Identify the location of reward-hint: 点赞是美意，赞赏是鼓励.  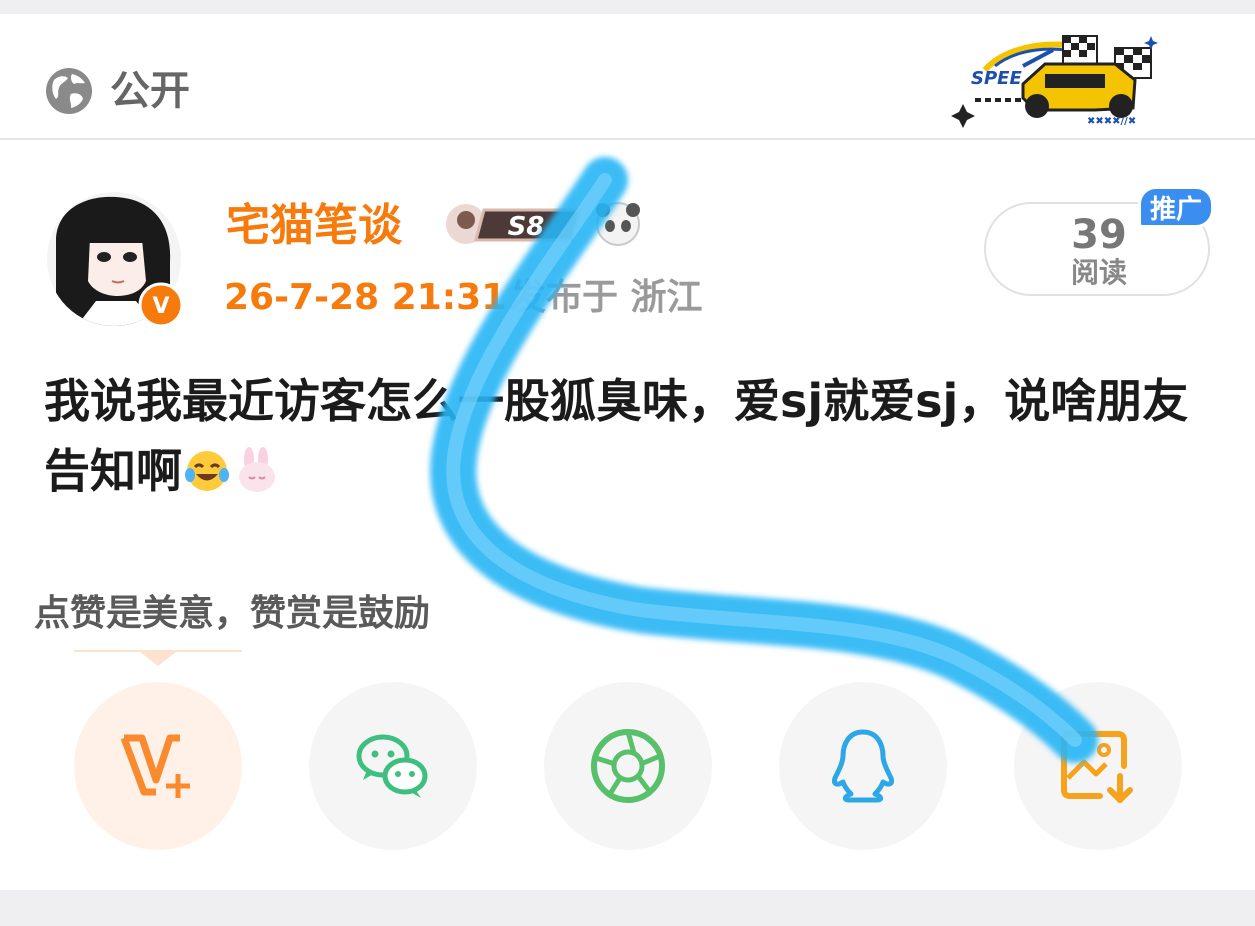
(232, 613).